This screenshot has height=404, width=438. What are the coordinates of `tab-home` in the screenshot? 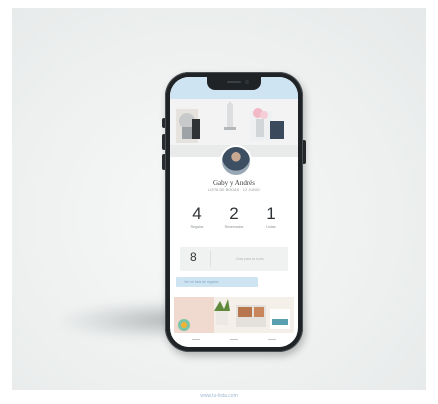 It's located at (196, 339).